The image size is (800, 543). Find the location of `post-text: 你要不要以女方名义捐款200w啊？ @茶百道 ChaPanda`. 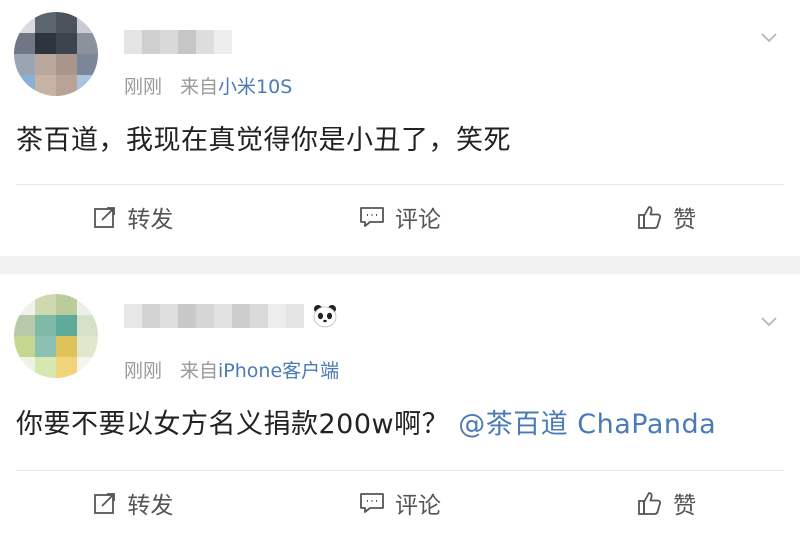

post-text: 你要不要以女方名义捐款200w啊？ @茶百道 ChaPanda is located at coordinates (366, 421).